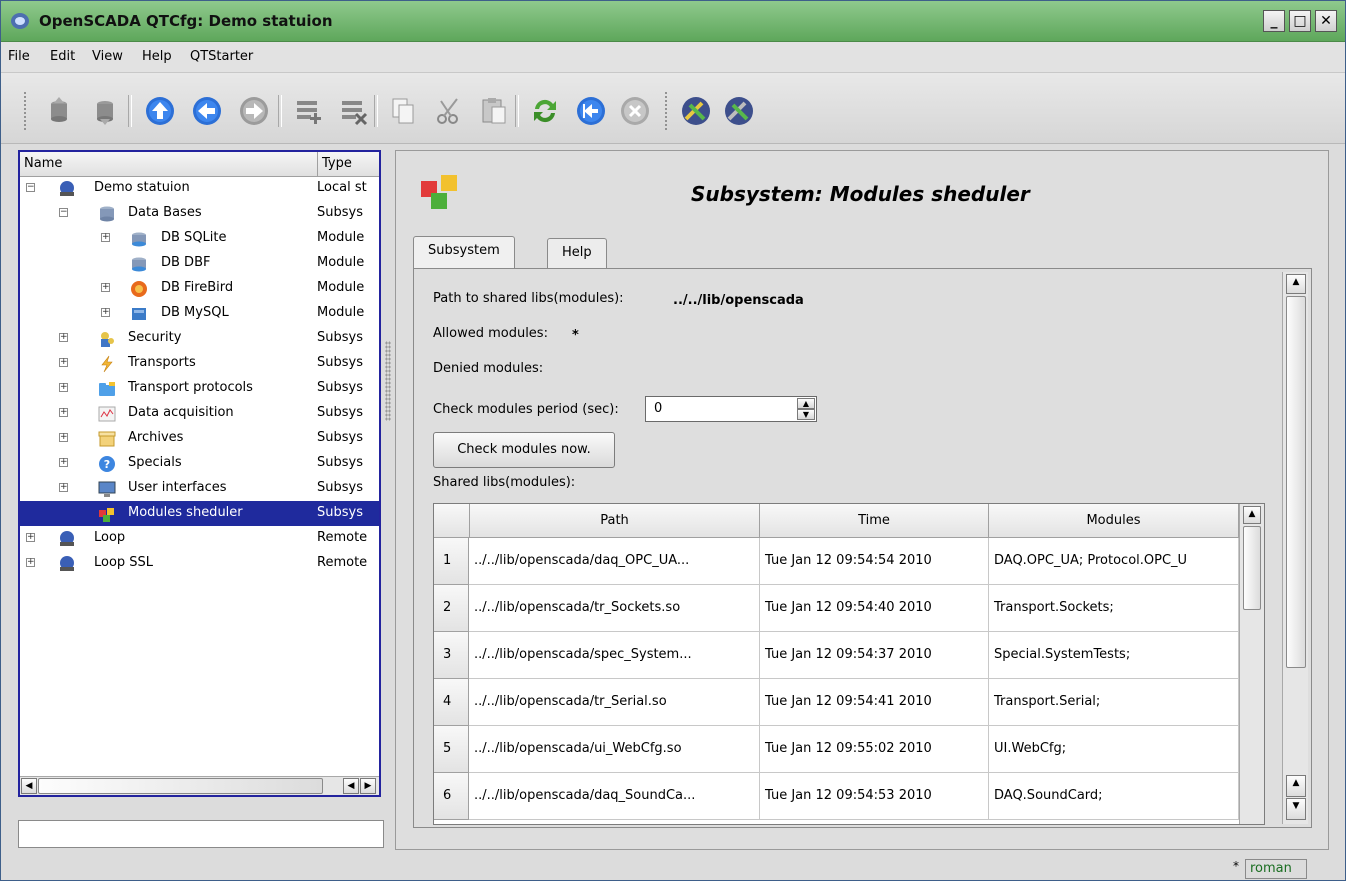 The image size is (1346, 881). What do you see at coordinates (451, 608) in the screenshot?
I see `row-number: 2` at bounding box center [451, 608].